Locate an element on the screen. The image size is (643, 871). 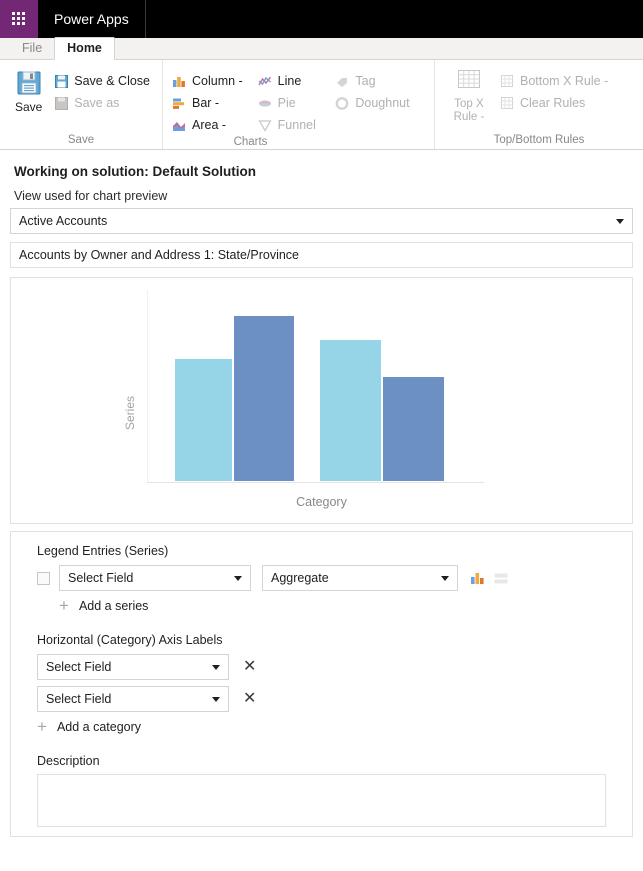
pie-chart-icon is located at coordinates (265, 103).